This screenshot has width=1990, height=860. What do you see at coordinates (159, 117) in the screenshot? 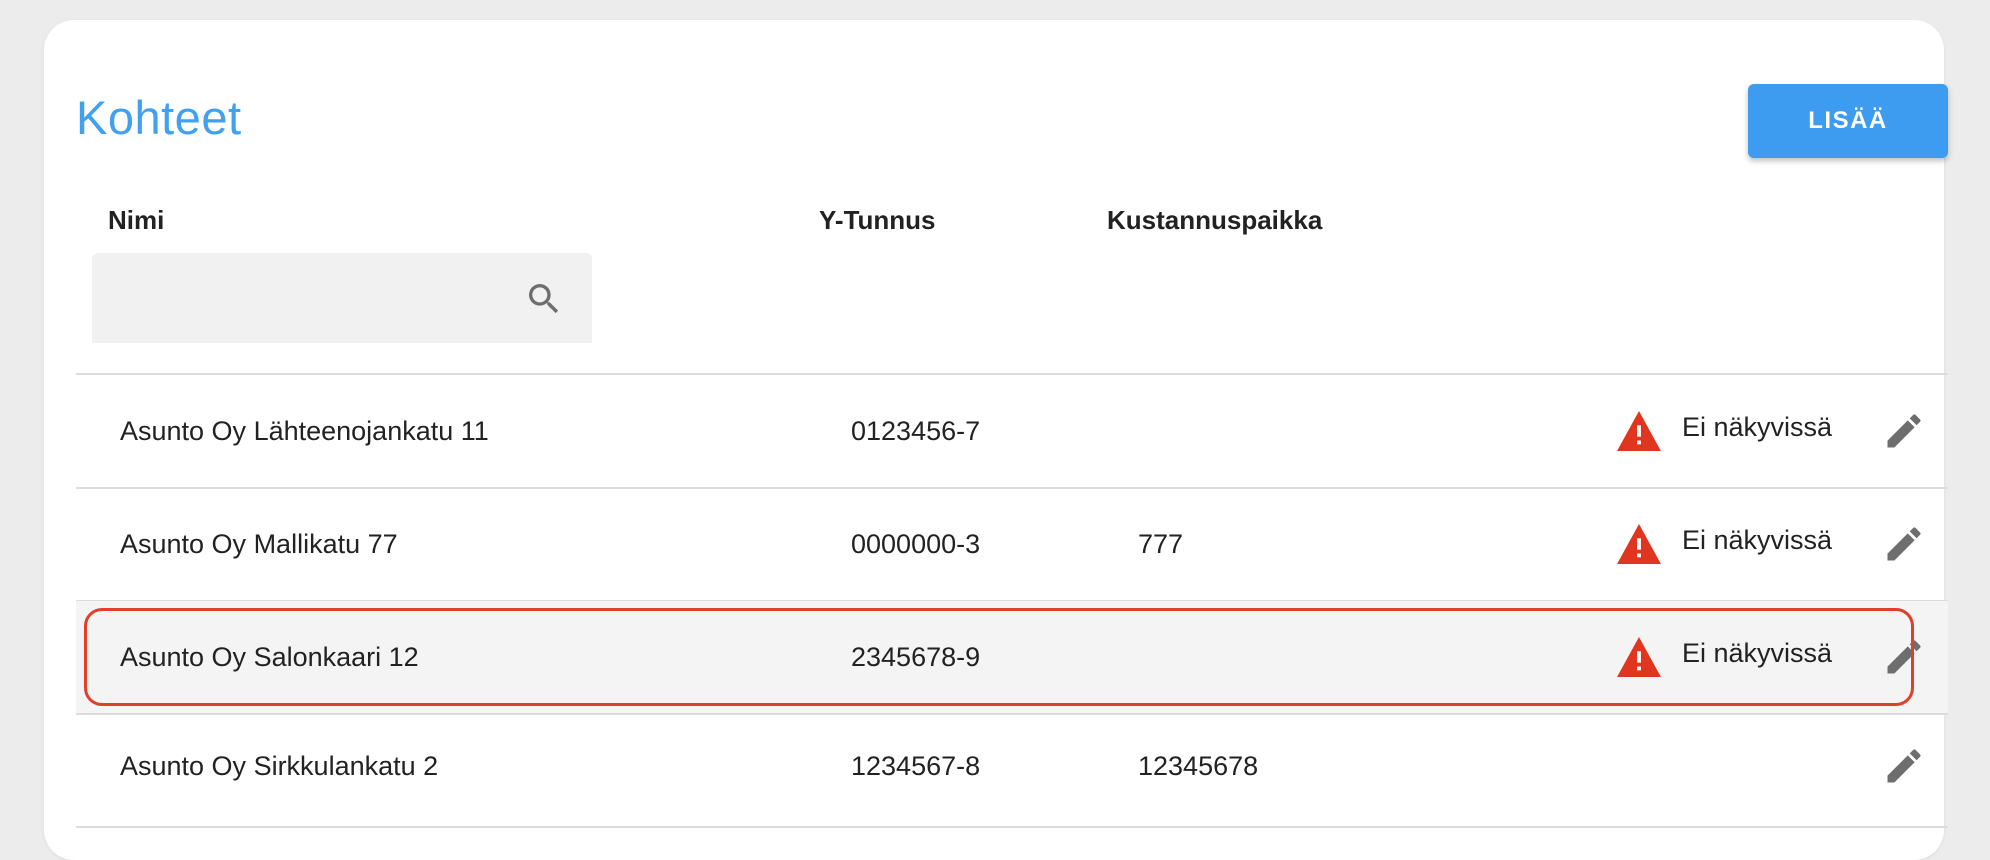
I see `page-title: Kohteet` at bounding box center [159, 117].